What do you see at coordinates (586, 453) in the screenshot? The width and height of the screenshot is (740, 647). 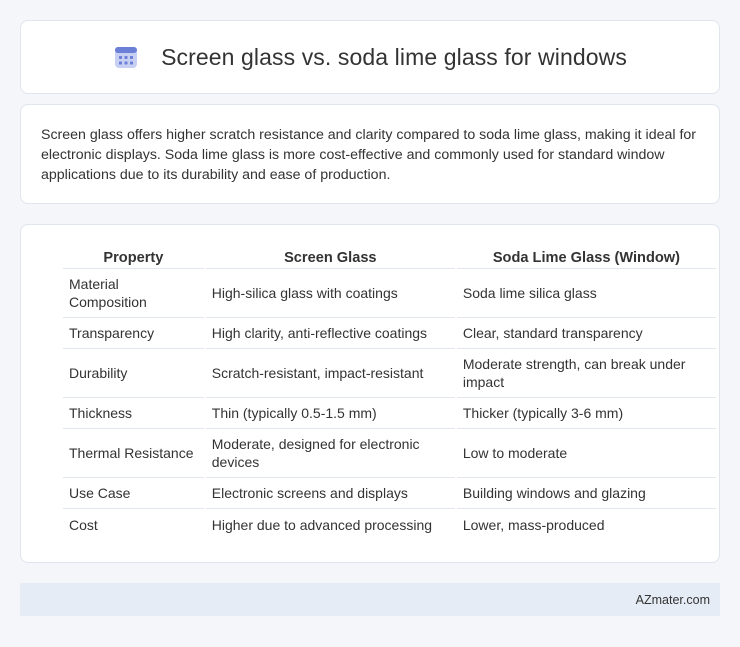 I see `table-cell-soda-lime-glass: Low to moderate` at bounding box center [586, 453].